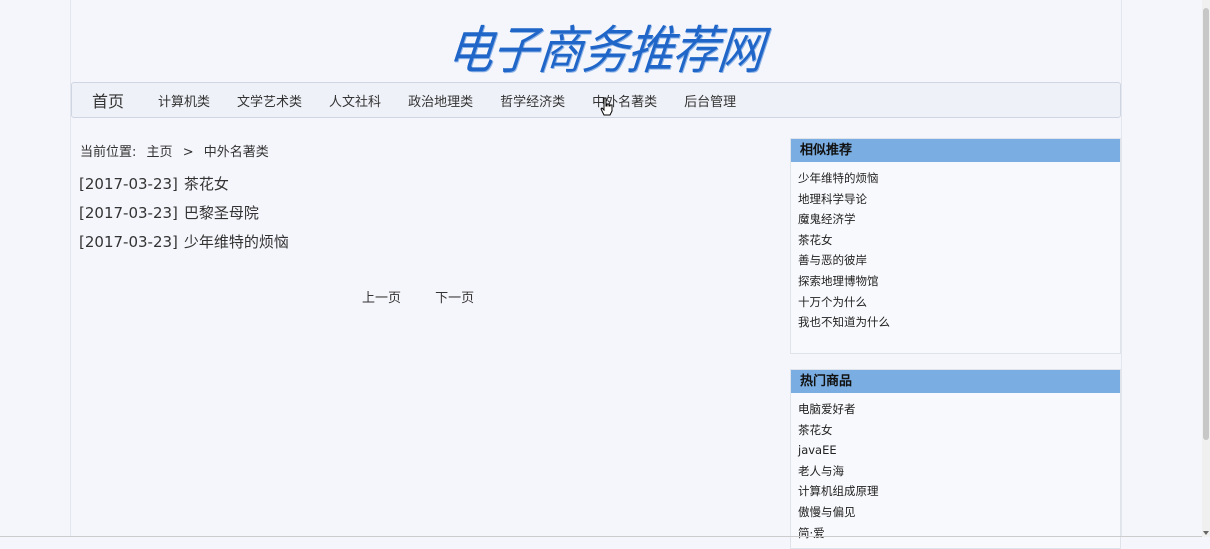 The image size is (1210, 549). Describe the element at coordinates (606, 106) in the screenshot. I see `hand-cursor-icon` at that location.